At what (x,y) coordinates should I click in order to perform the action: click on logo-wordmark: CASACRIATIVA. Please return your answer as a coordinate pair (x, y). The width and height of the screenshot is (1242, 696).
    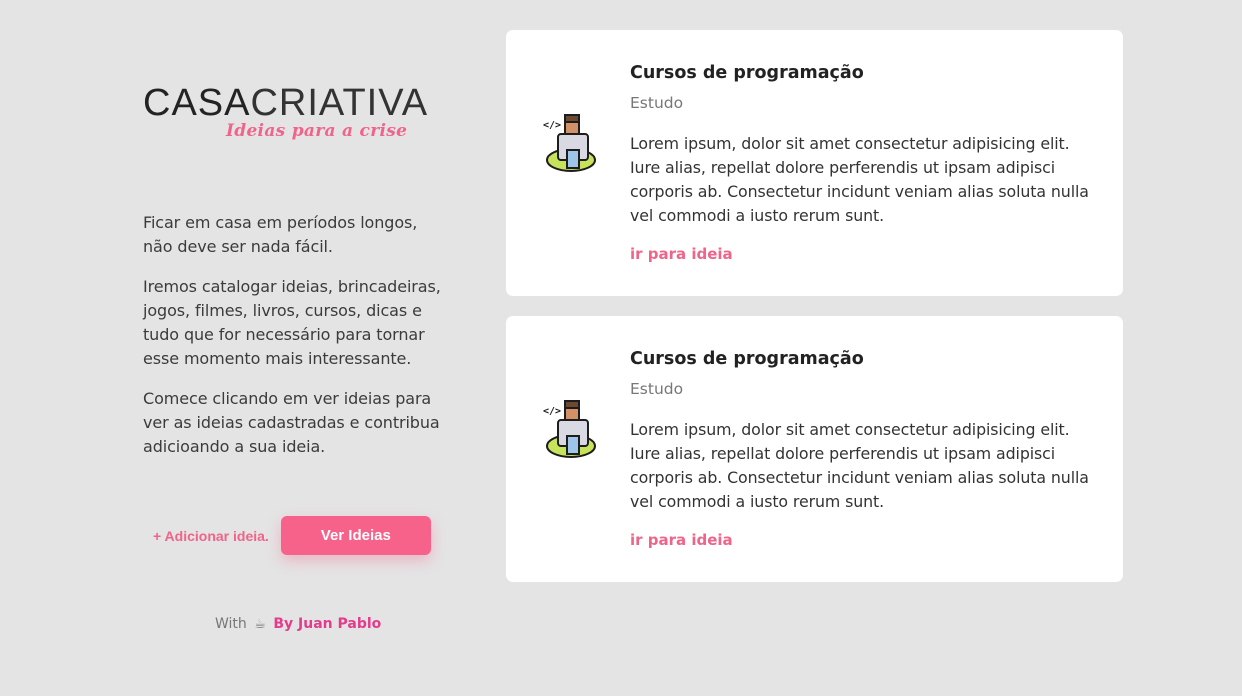
    Looking at the image, I should click on (285, 103).